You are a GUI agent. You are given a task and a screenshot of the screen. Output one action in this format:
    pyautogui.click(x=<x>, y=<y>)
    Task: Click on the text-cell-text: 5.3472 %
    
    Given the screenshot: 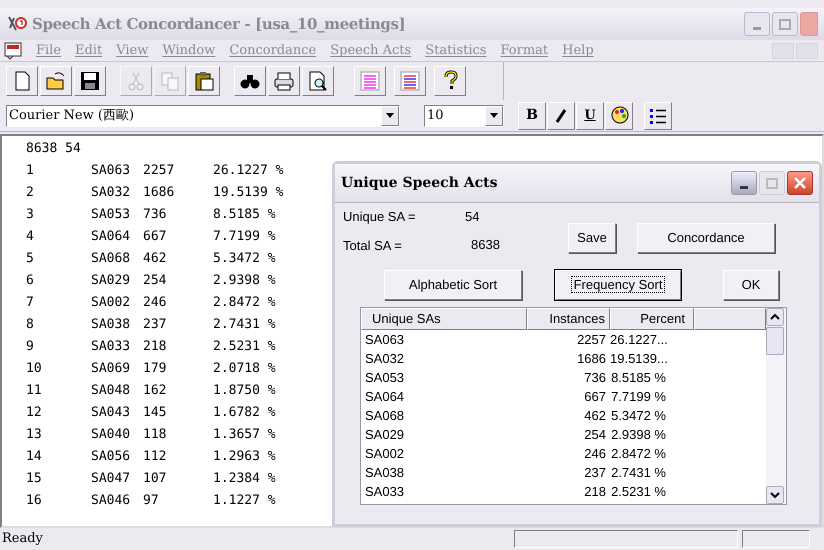 What is the action you would take?
    pyautogui.click(x=245, y=259)
    